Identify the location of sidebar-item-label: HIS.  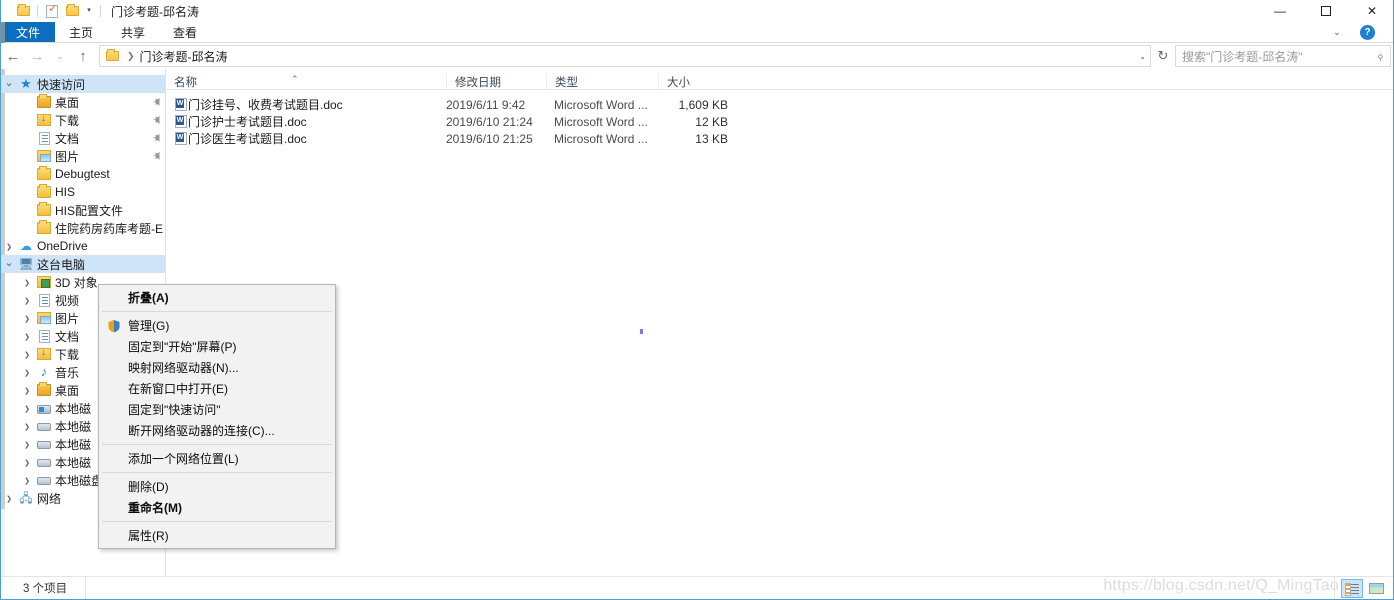
(65, 192).